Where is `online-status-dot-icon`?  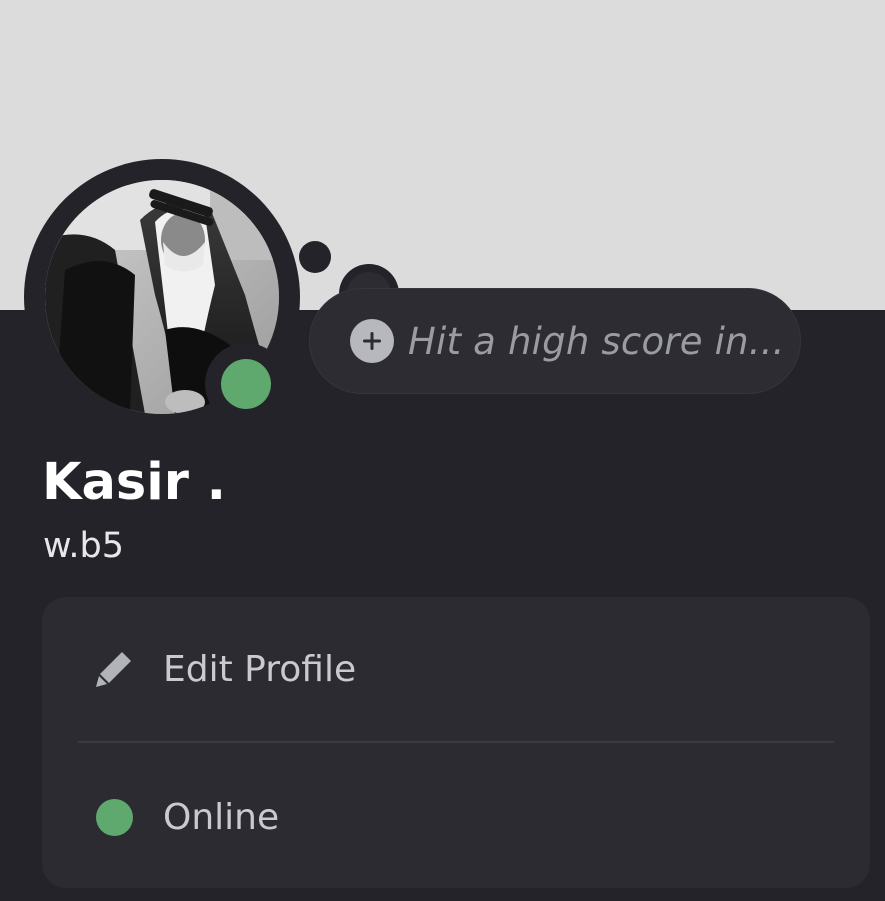
online-status-dot-icon is located at coordinates (114, 817).